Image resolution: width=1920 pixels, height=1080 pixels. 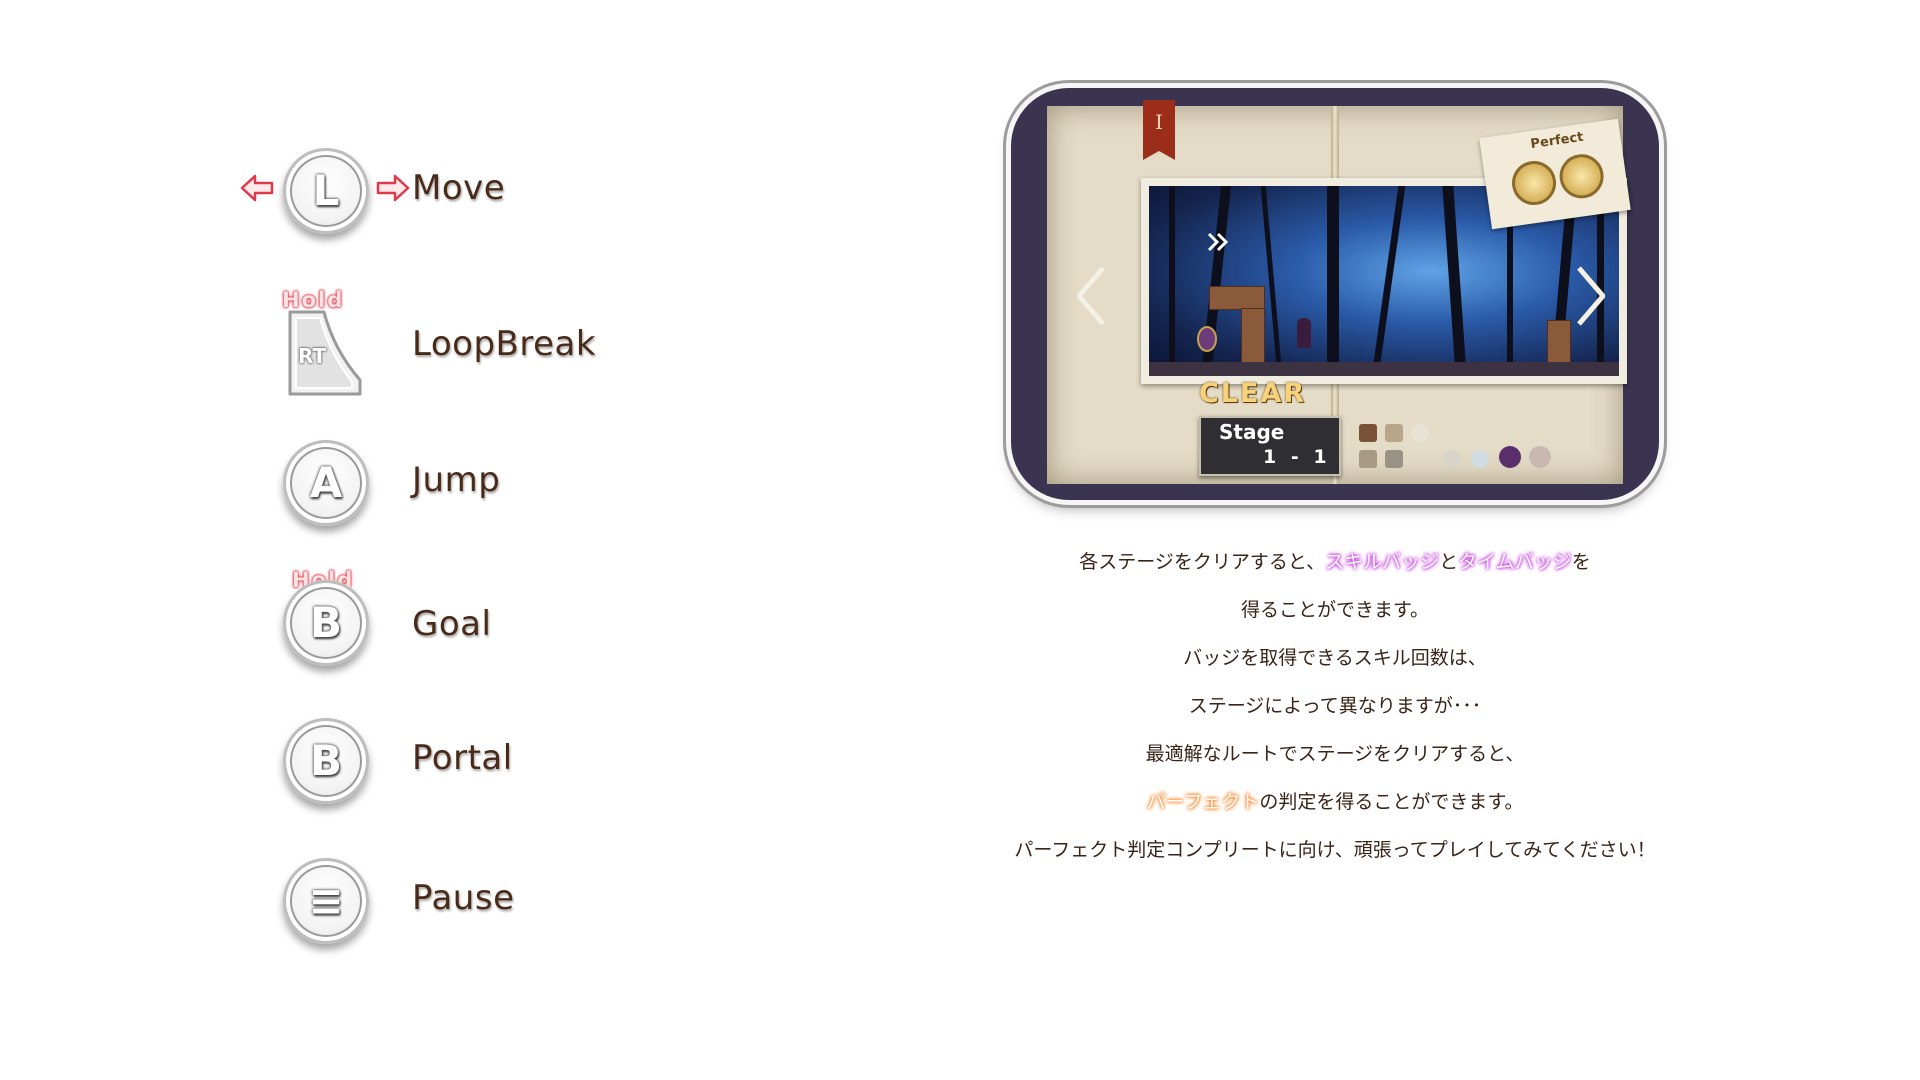 I want to click on control-portal: B Portal, so click(x=350, y=783).